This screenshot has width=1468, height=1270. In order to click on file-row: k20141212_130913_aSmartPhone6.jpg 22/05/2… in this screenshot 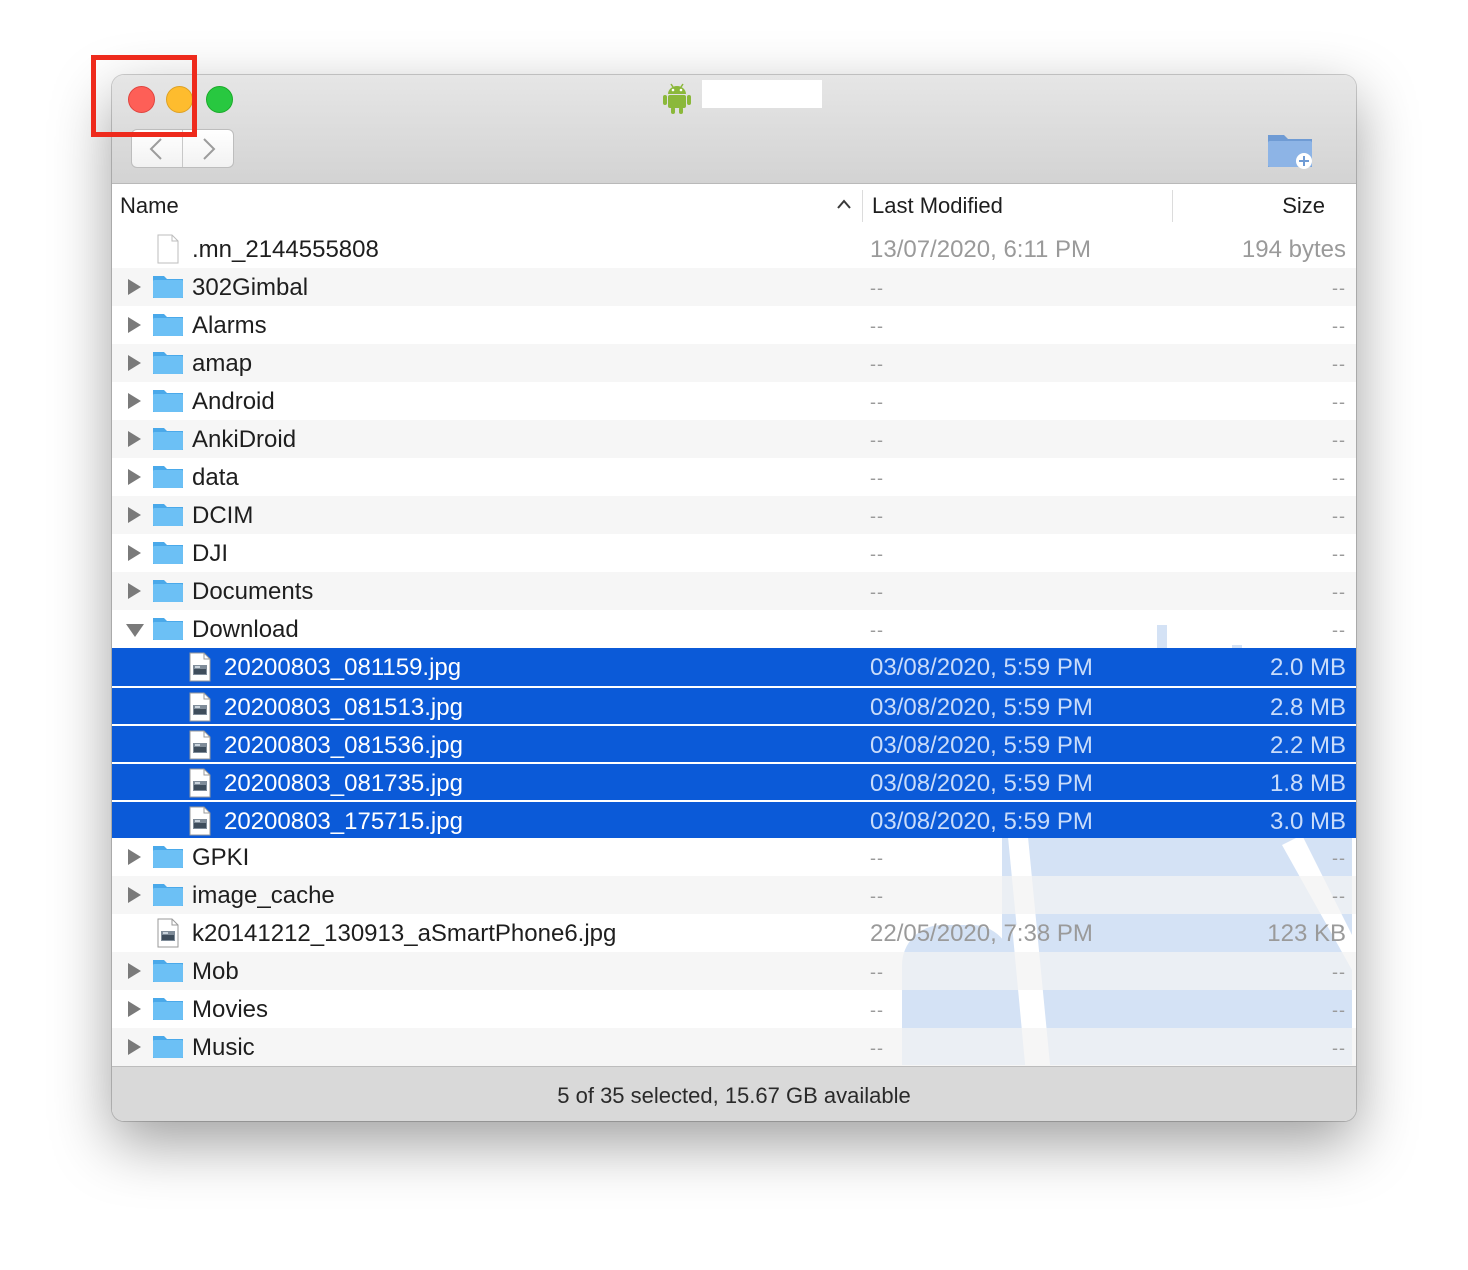, I will do `click(734, 933)`.